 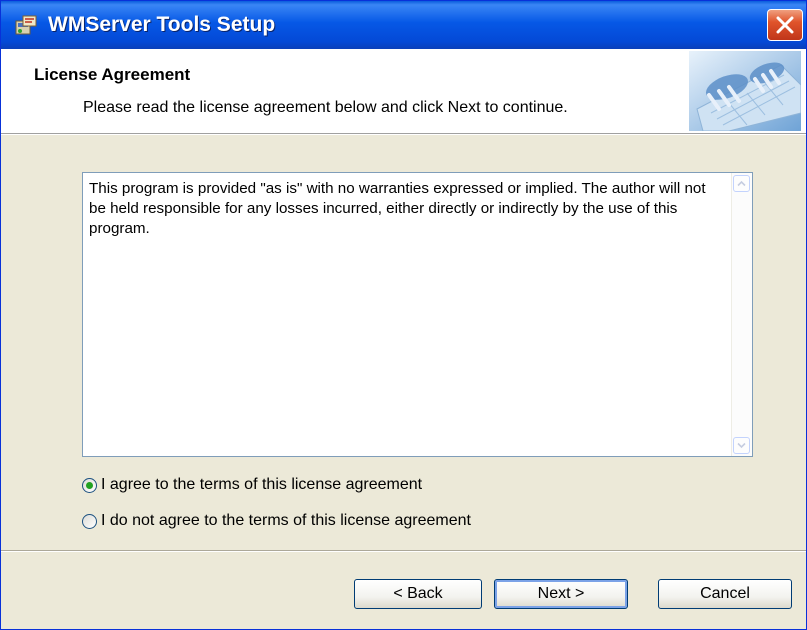 What do you see at coordinates (561, 594) in the screenshot?
I see `next-button: Next >` at bounding box center [561, 594].